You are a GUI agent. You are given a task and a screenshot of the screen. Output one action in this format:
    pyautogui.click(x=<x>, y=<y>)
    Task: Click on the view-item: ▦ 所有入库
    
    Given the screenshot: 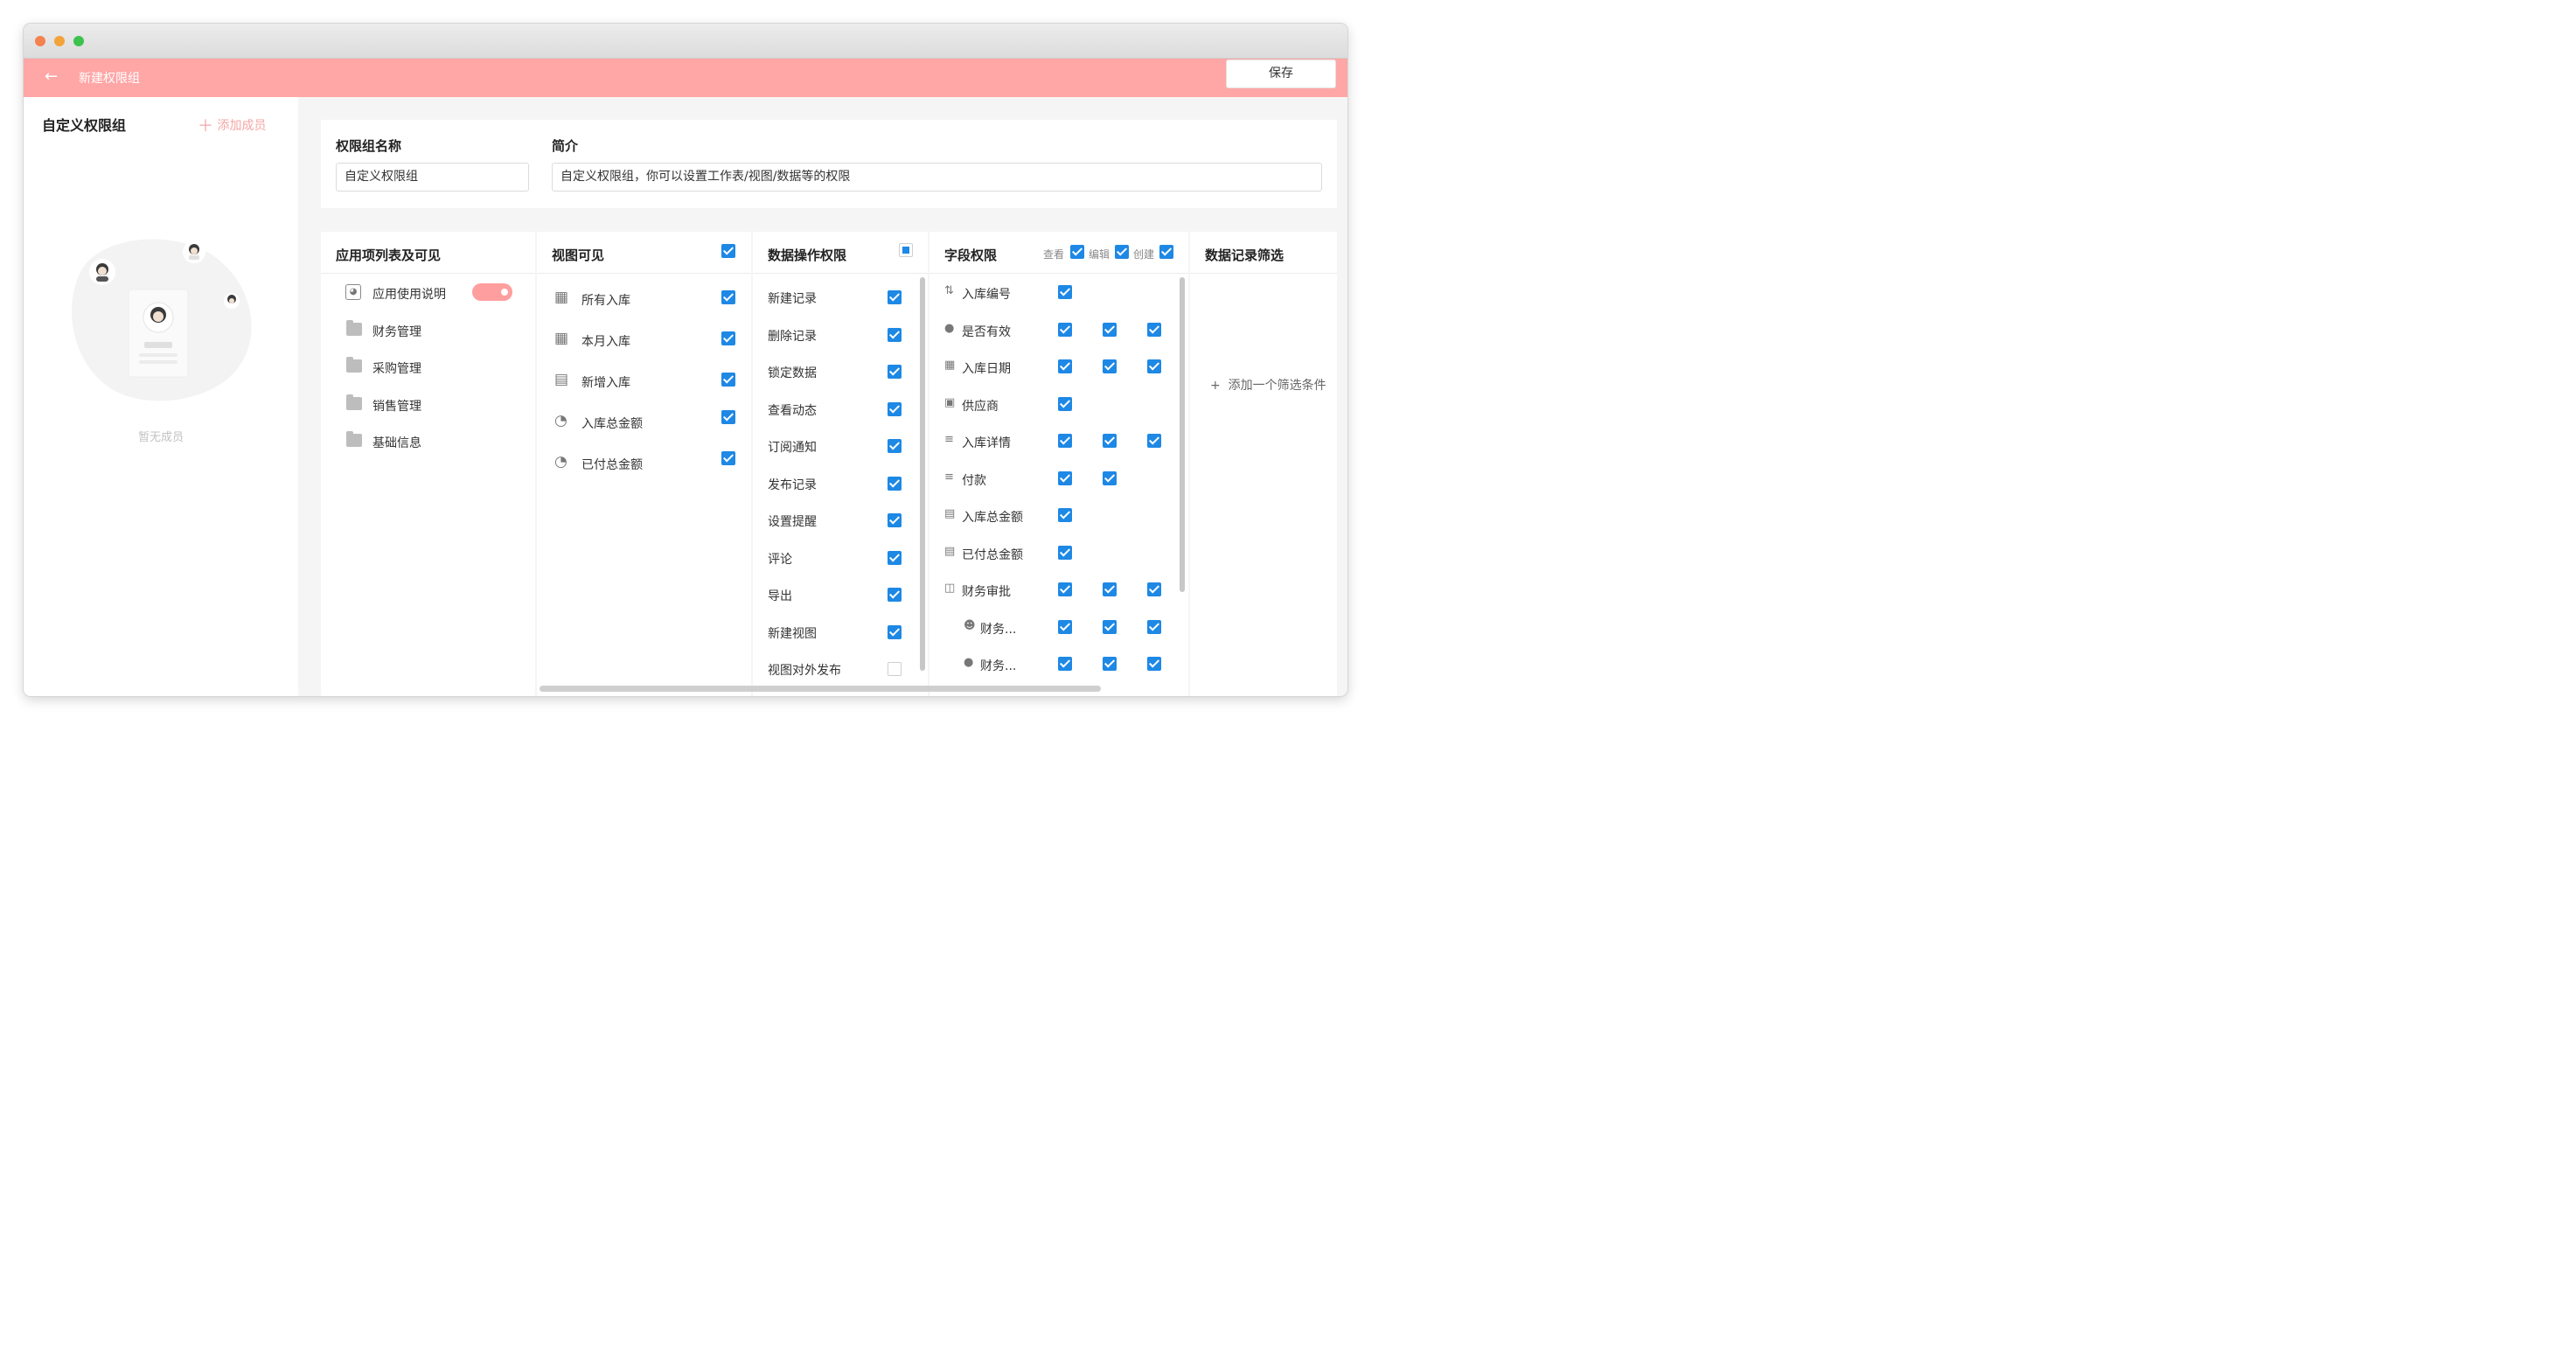 What is the action you would take?
    pyautogui.click(x=644, y=299)
    